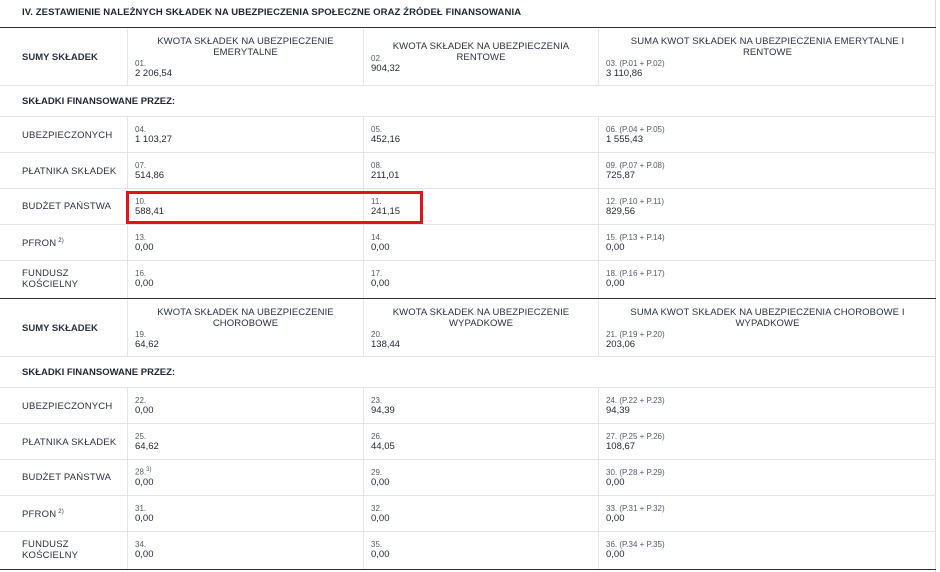 This screenshot has width=940, height=572. I want to click on field-value: 203,06, so click(621, 344).